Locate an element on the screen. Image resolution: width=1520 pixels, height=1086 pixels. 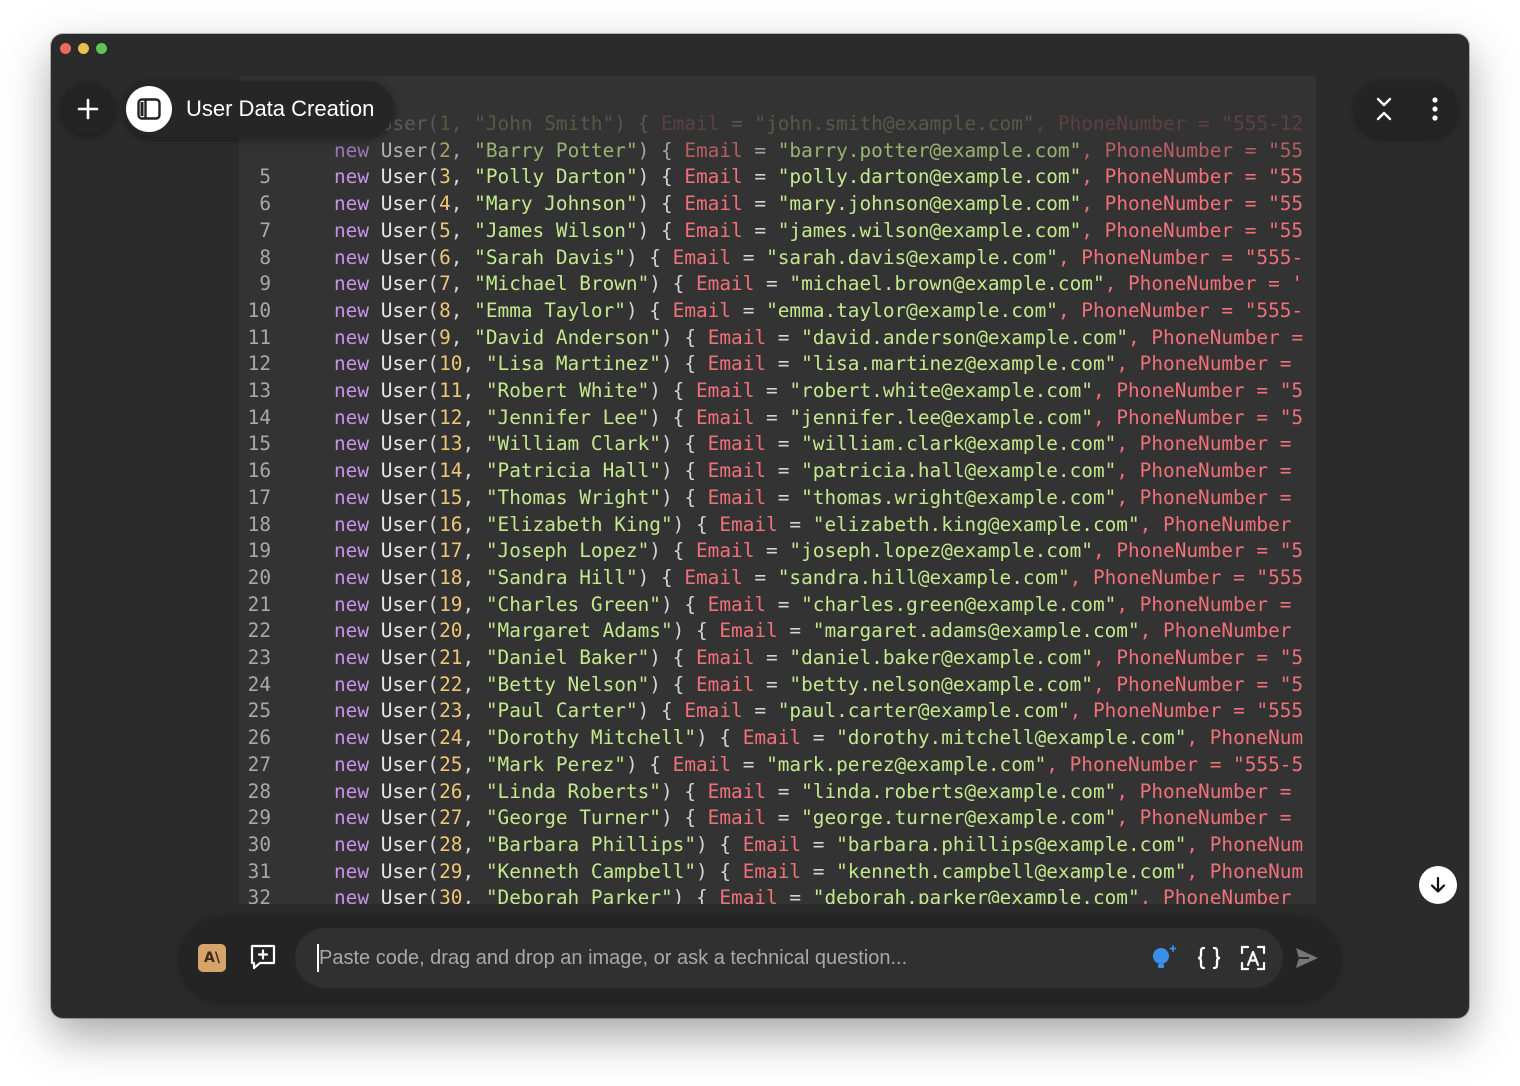
chat-header: User Data Creation is located at coordinates (228, 109).